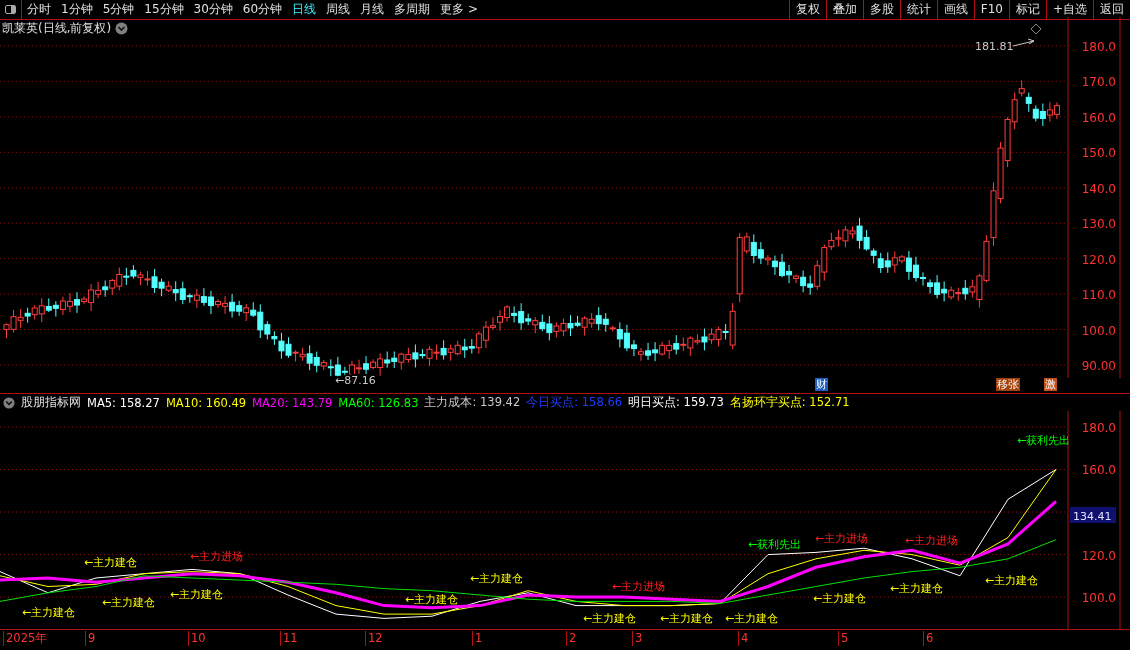  Describe the element at coordinates (1098, 153) in the screenshot. I see `axis-label: 150.0` at that location.